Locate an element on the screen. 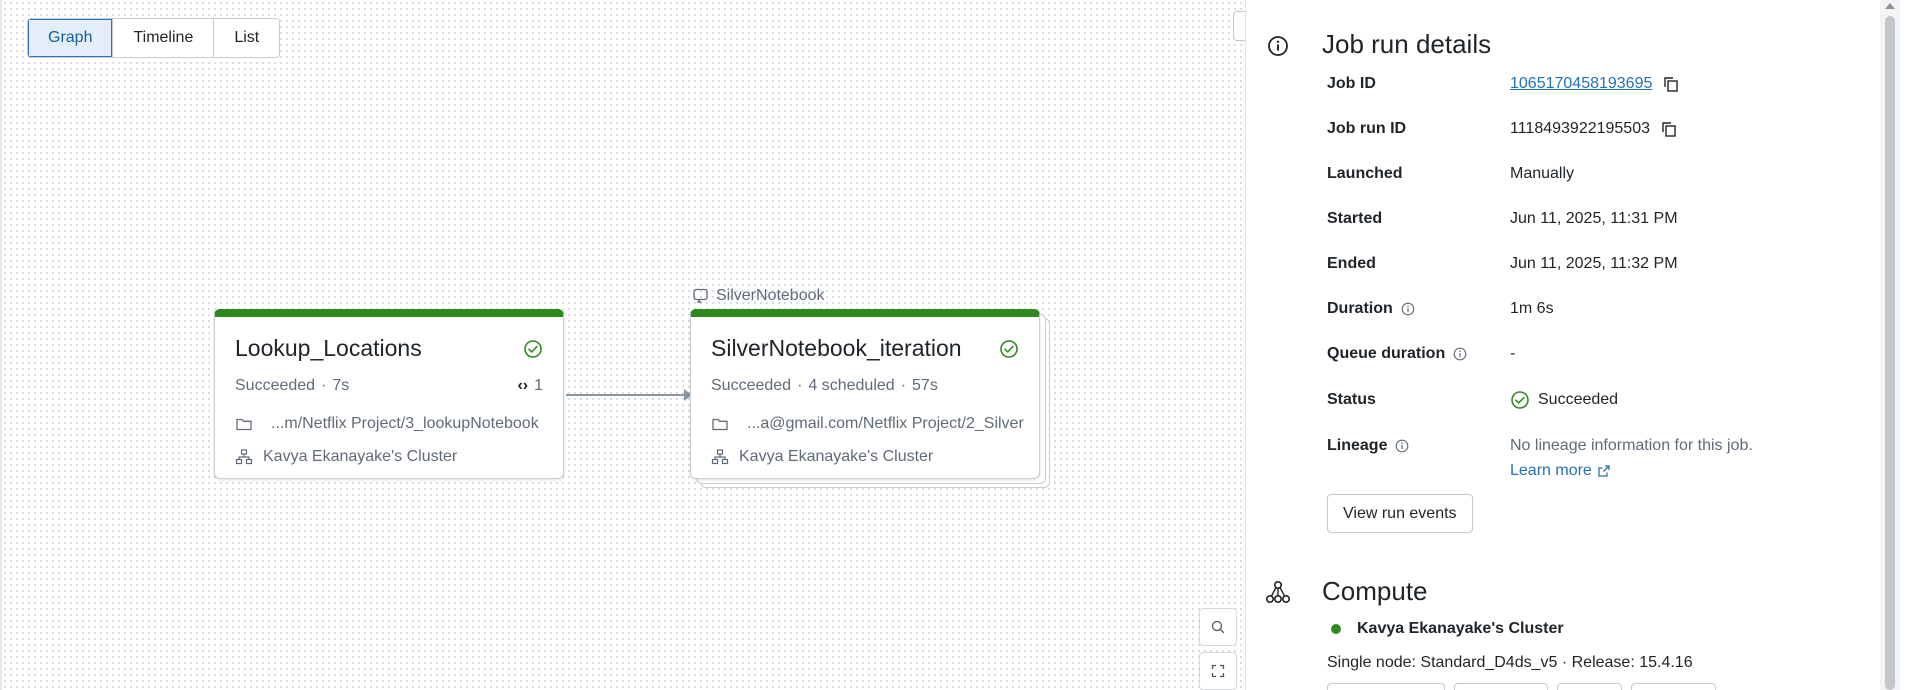  task-title: SilverNotebook_iteration is located at coordinates (836, 348).